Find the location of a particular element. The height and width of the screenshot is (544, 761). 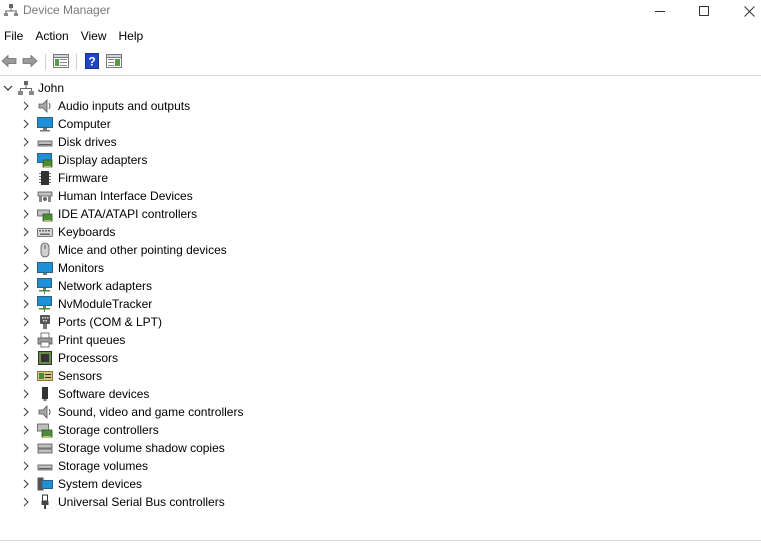

tree-category-storage-controllers: Storage controllers is located at coordinates (380, 430).